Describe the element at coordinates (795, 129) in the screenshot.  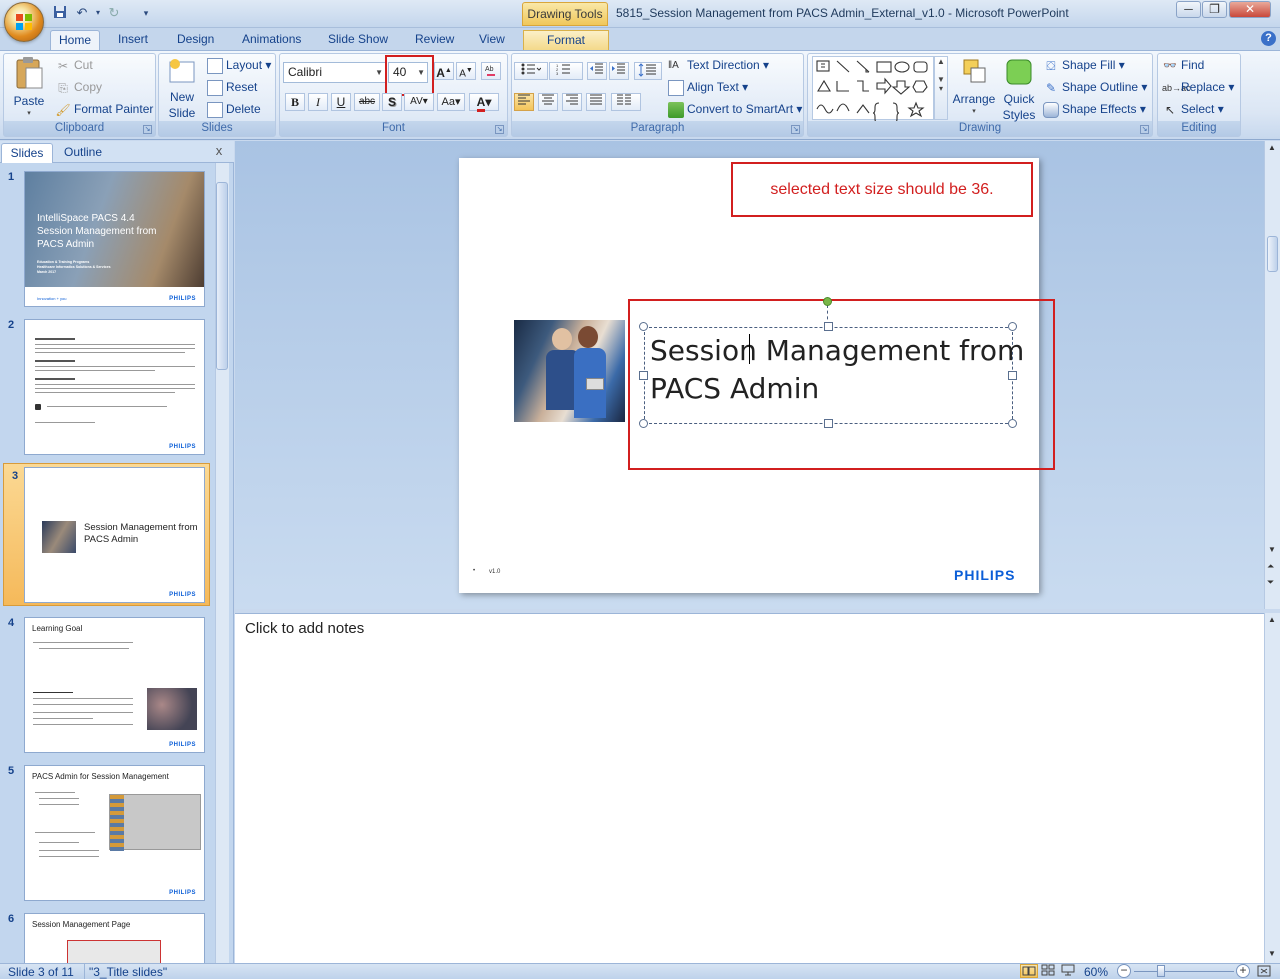
I see `paragraph-launcher-icon: ↘` at that location.